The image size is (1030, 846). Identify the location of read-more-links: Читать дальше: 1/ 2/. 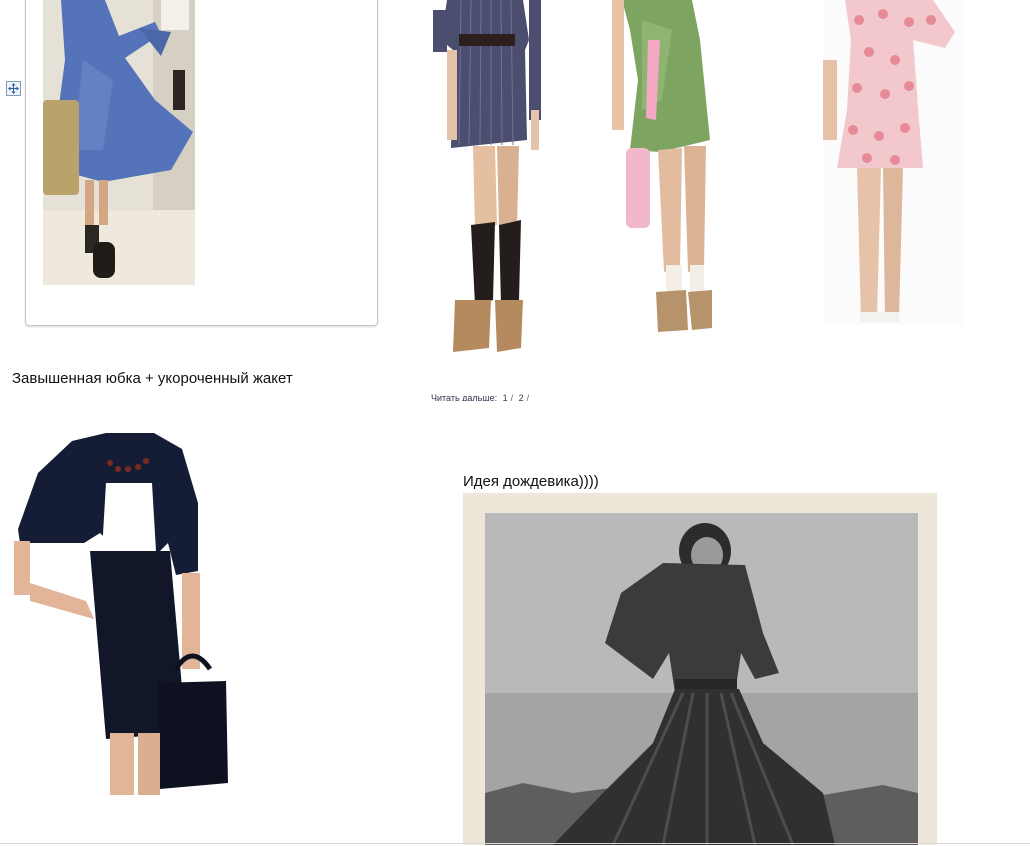
(480, 396).